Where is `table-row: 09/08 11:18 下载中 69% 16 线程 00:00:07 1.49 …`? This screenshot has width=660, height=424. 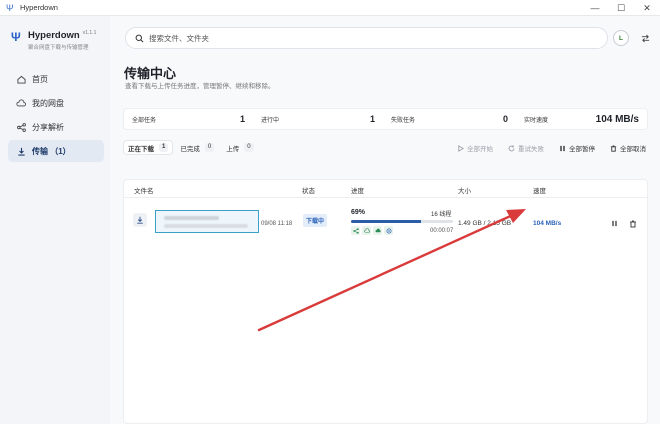
table-row: 09/08 11:18 下载中 69% 16 线程 00:00:07 1.49 … is located at coordinates (385, 219).